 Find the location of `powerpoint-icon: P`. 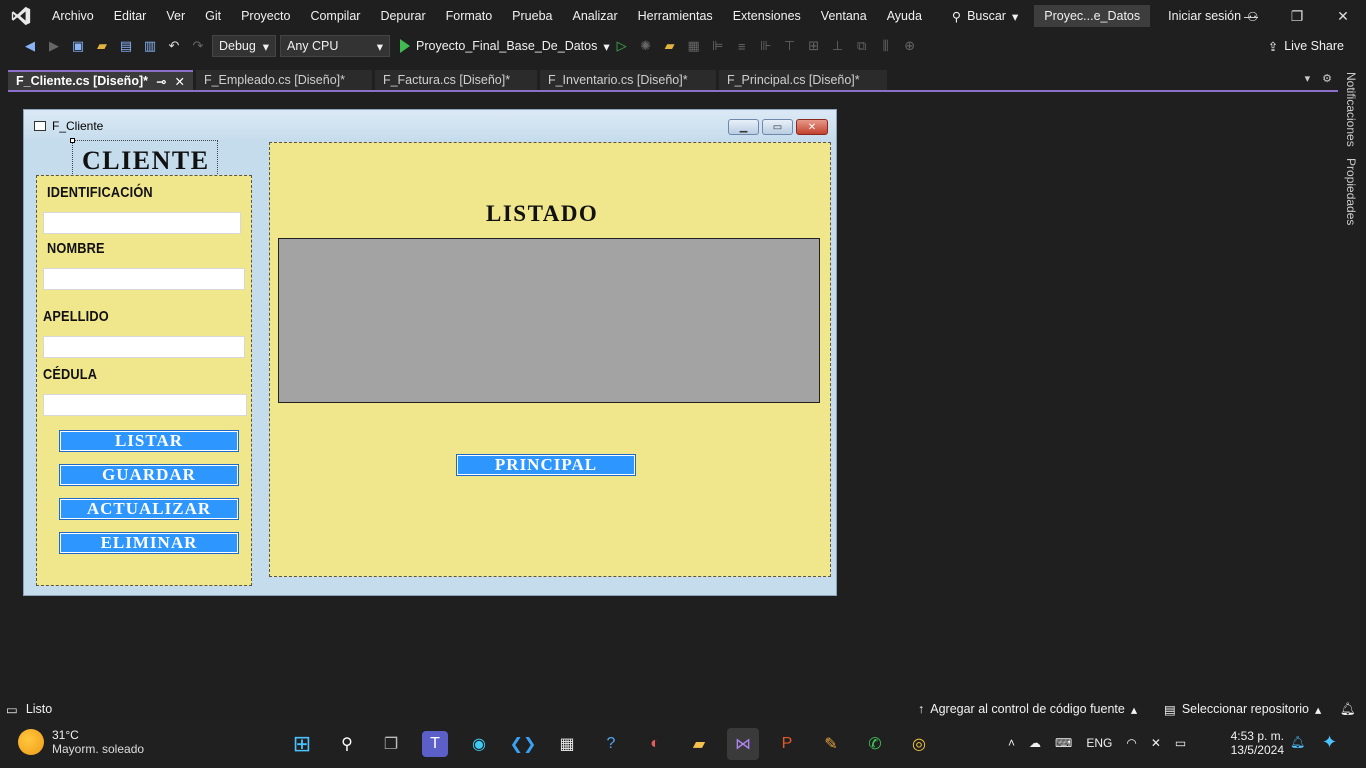

powerpoint-icon: P is located at coordinates (787, 744).